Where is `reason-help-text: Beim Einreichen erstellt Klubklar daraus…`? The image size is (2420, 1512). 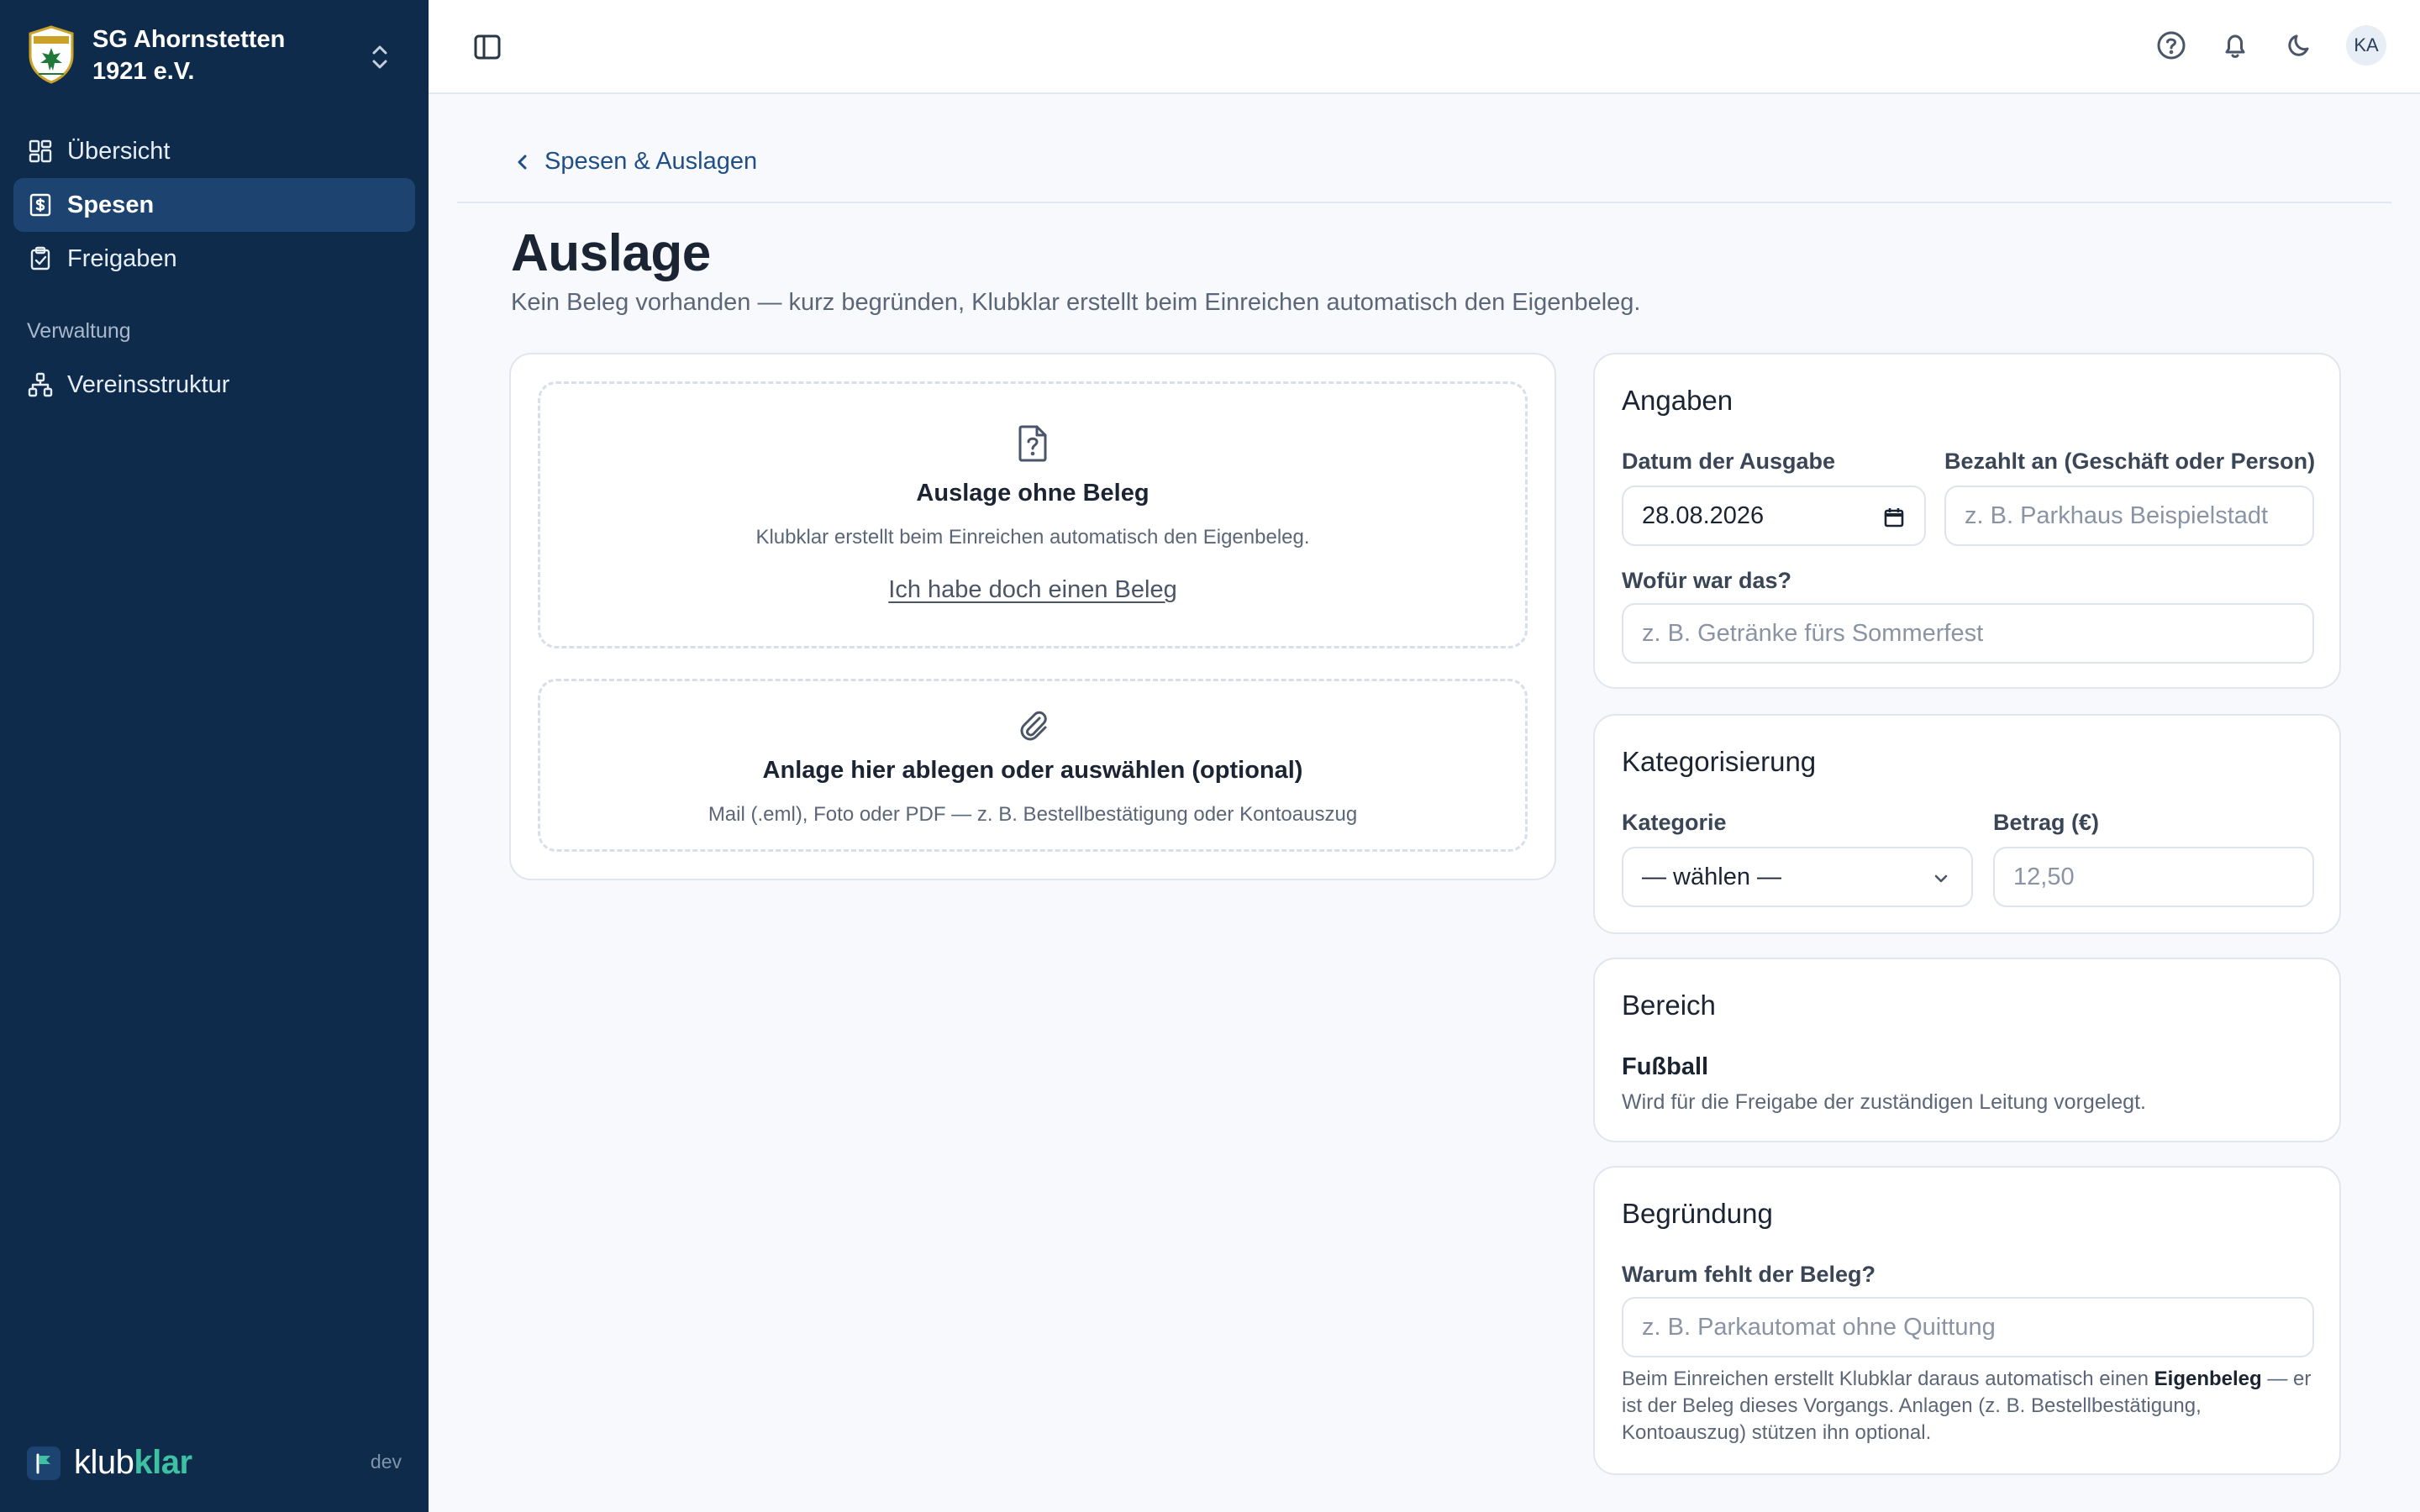
reason-help-text: Beim Einreichen erstellt Klubklar daraus… is located at coordinates (1967, 1406).